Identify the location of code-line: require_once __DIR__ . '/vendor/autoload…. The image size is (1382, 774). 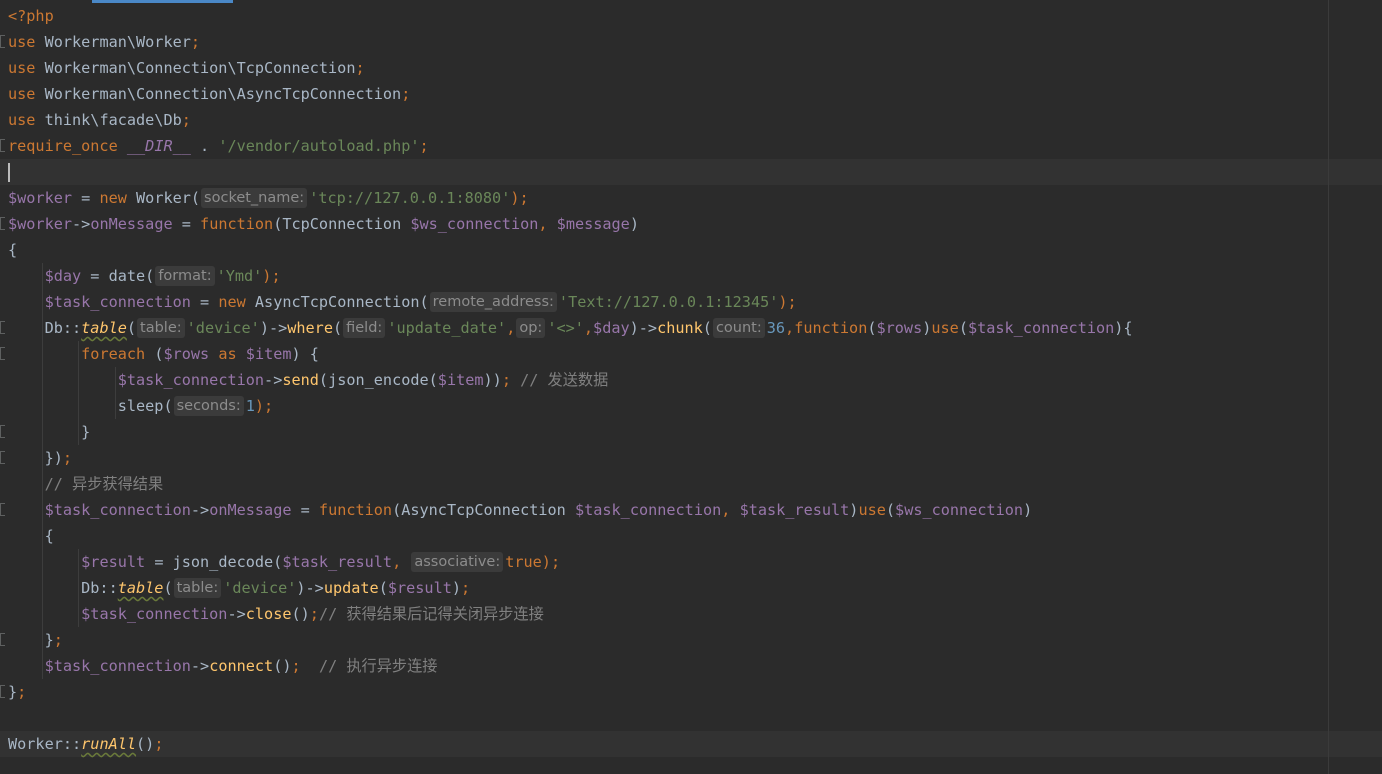
(691, 146).